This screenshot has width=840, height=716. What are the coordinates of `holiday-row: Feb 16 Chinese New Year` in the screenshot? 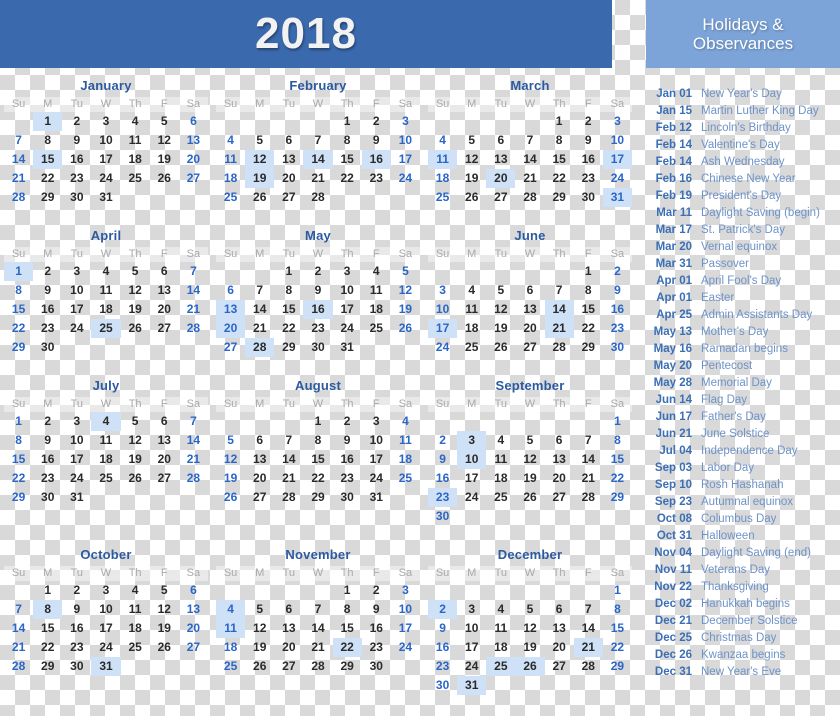 It's located at (743, 179).